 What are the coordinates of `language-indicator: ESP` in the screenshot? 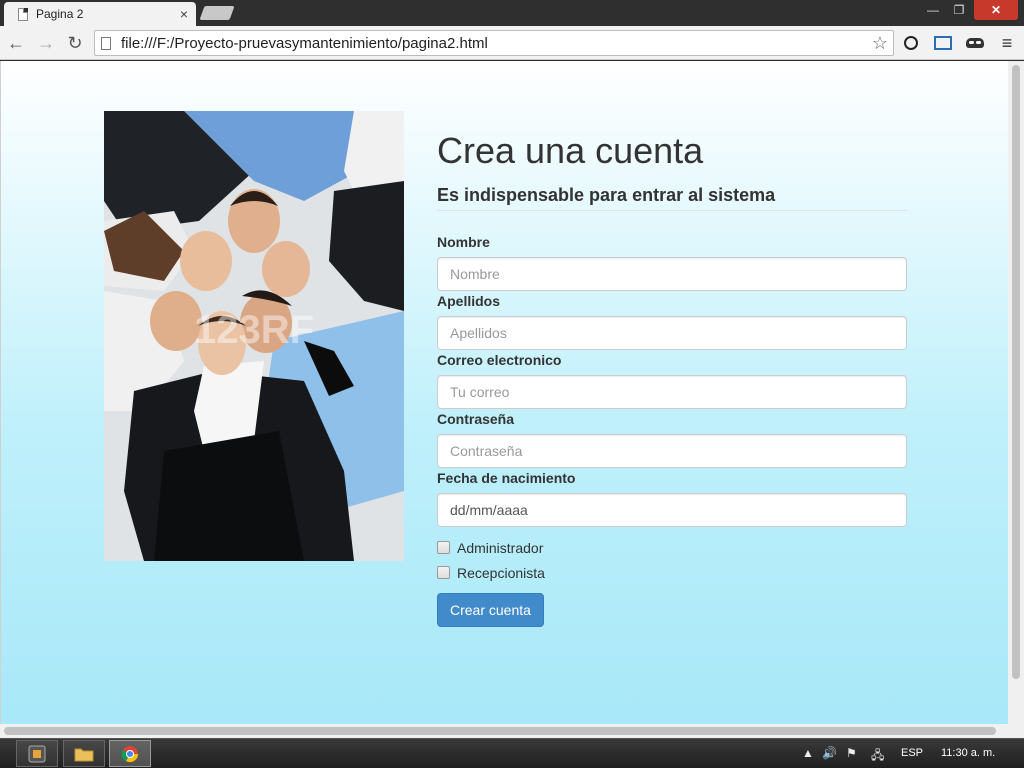 It's located at (912, 753).